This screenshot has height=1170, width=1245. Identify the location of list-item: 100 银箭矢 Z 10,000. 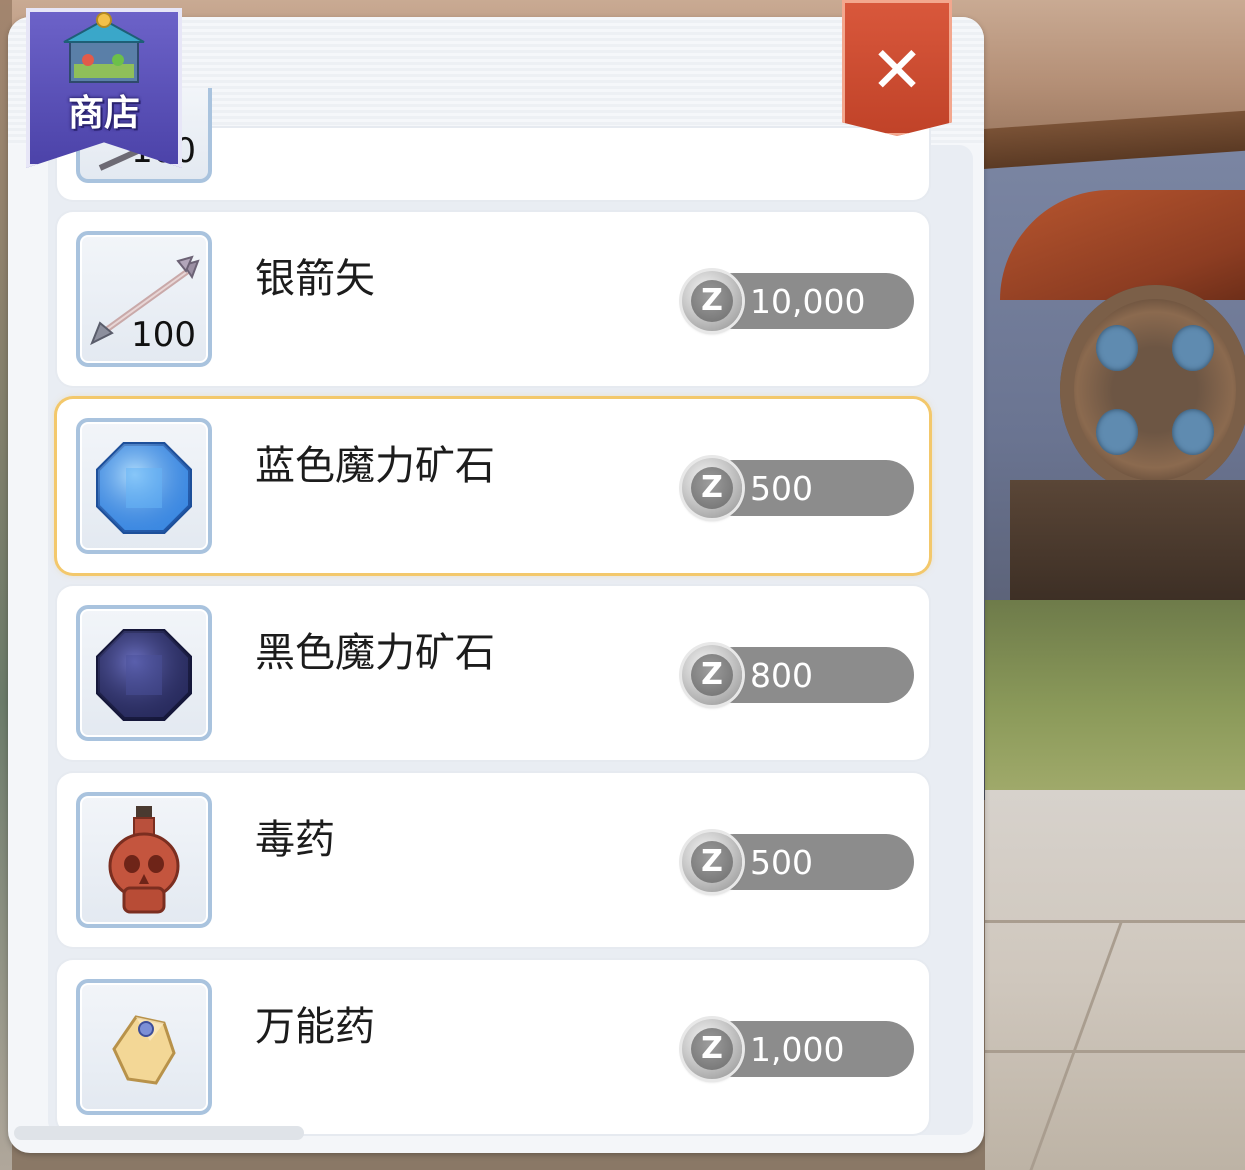
(493, 299).